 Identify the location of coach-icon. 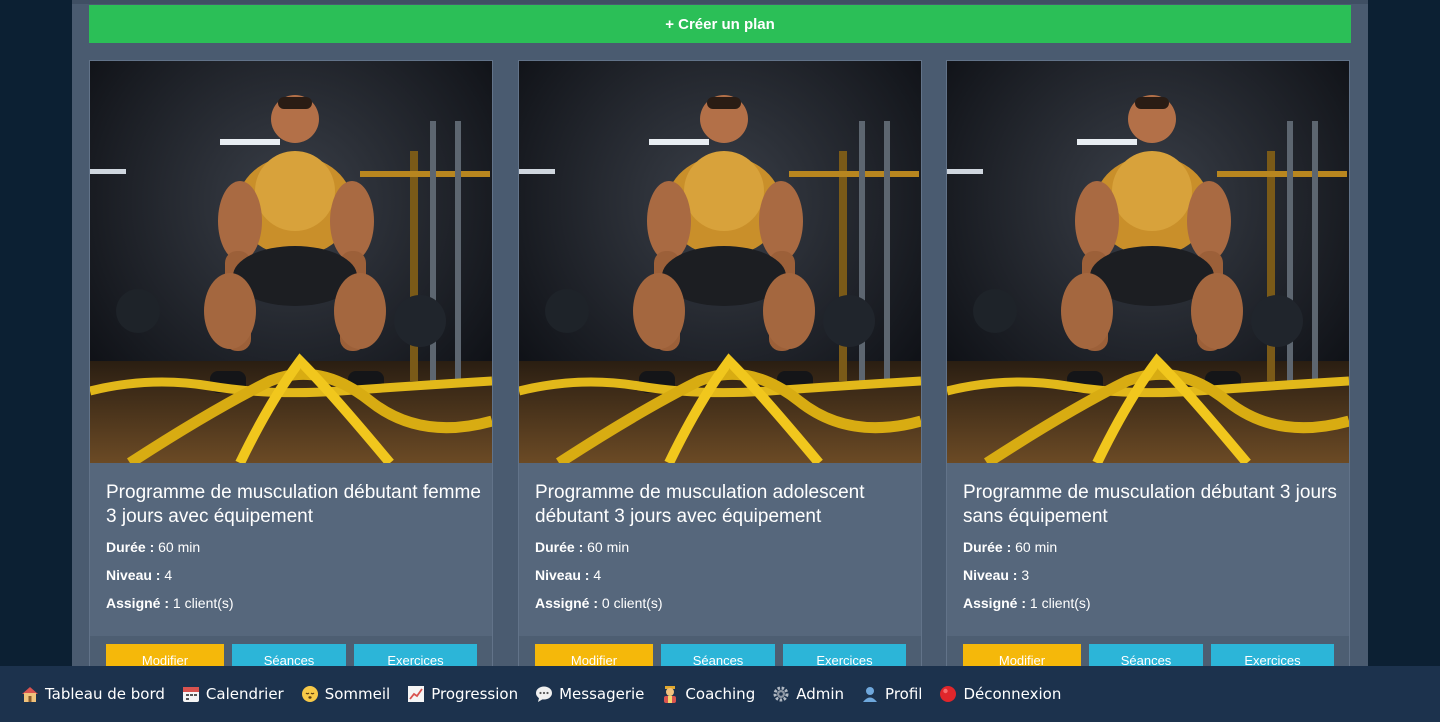
(670, 694).